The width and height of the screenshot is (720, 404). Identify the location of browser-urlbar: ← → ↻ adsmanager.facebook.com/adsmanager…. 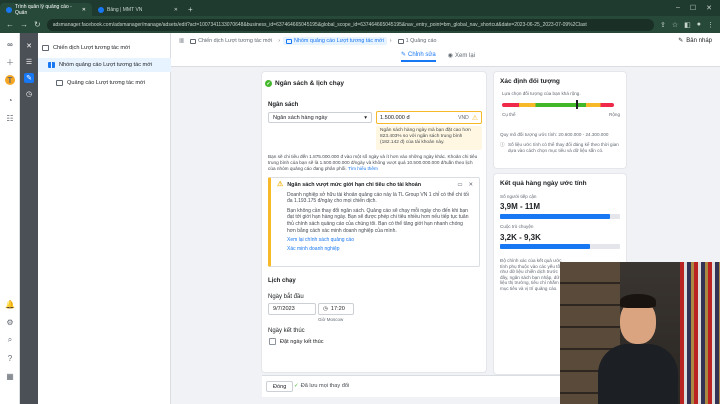
(360, 24).